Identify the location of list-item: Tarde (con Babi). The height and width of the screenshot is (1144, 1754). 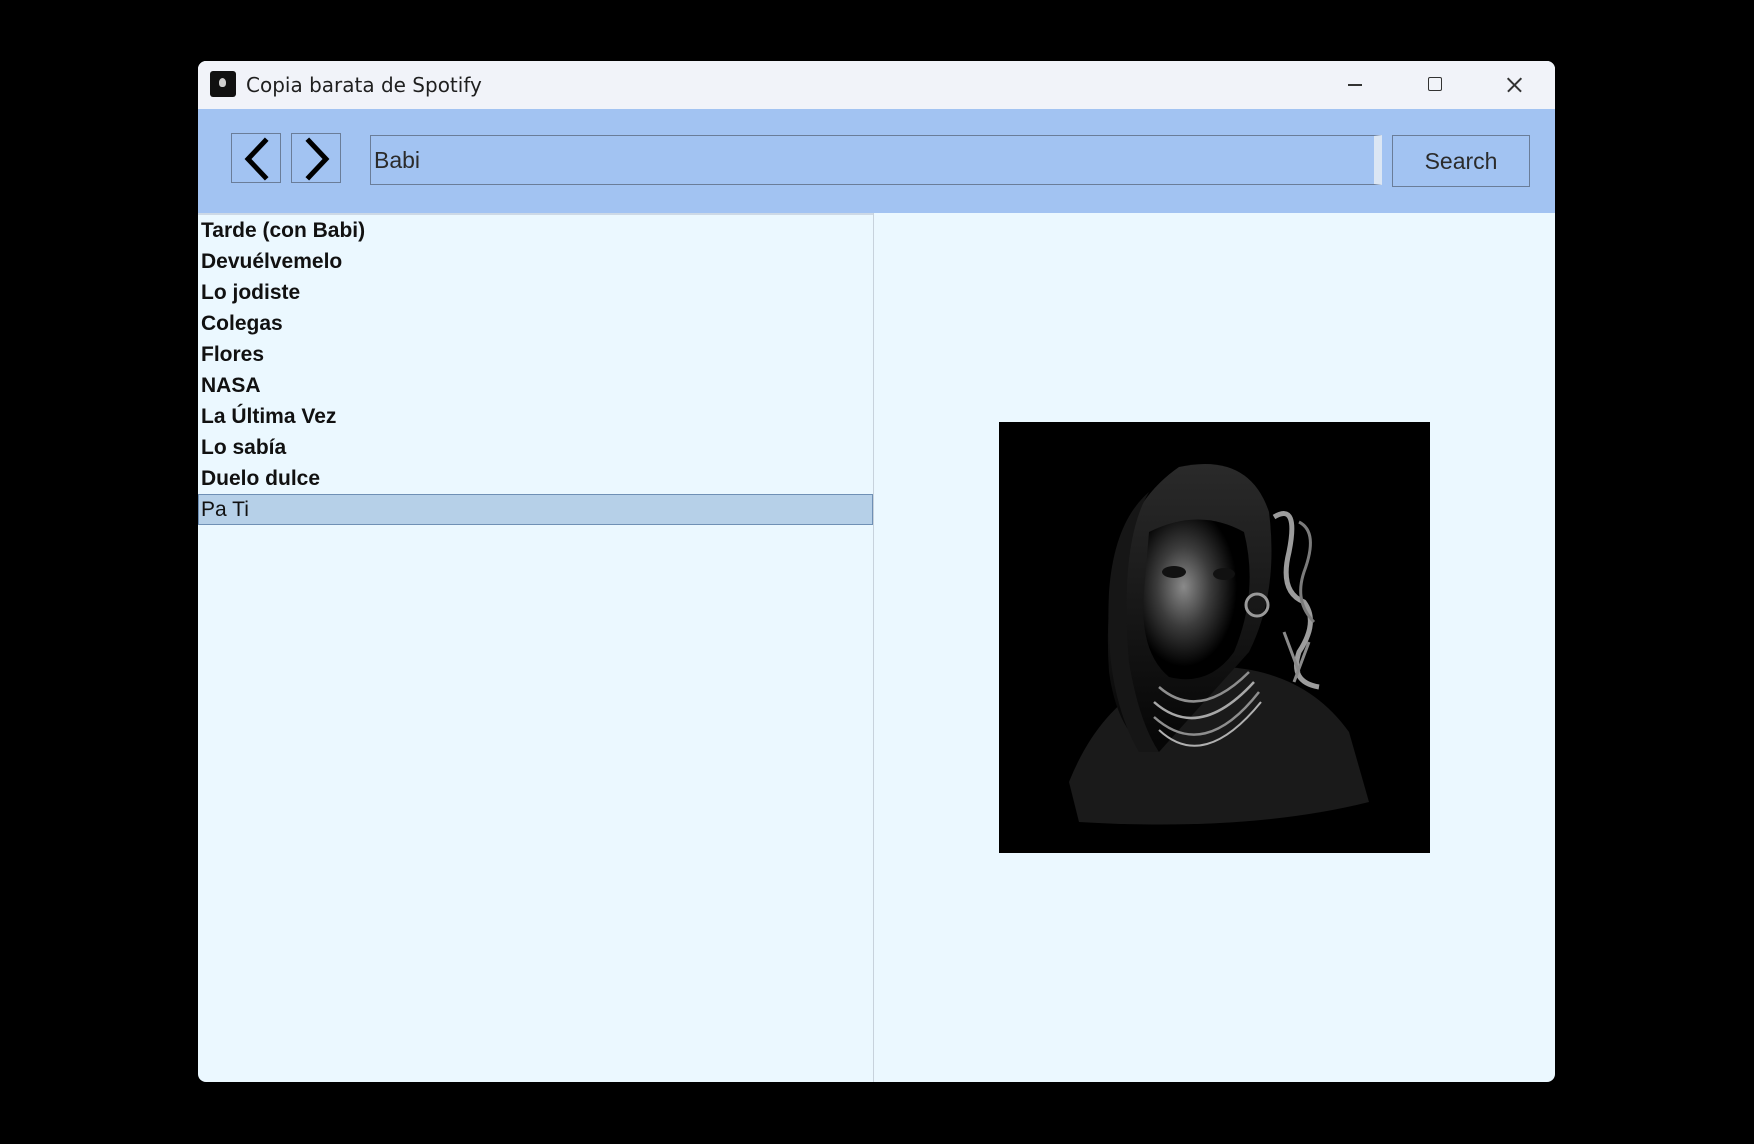
(535, 230).